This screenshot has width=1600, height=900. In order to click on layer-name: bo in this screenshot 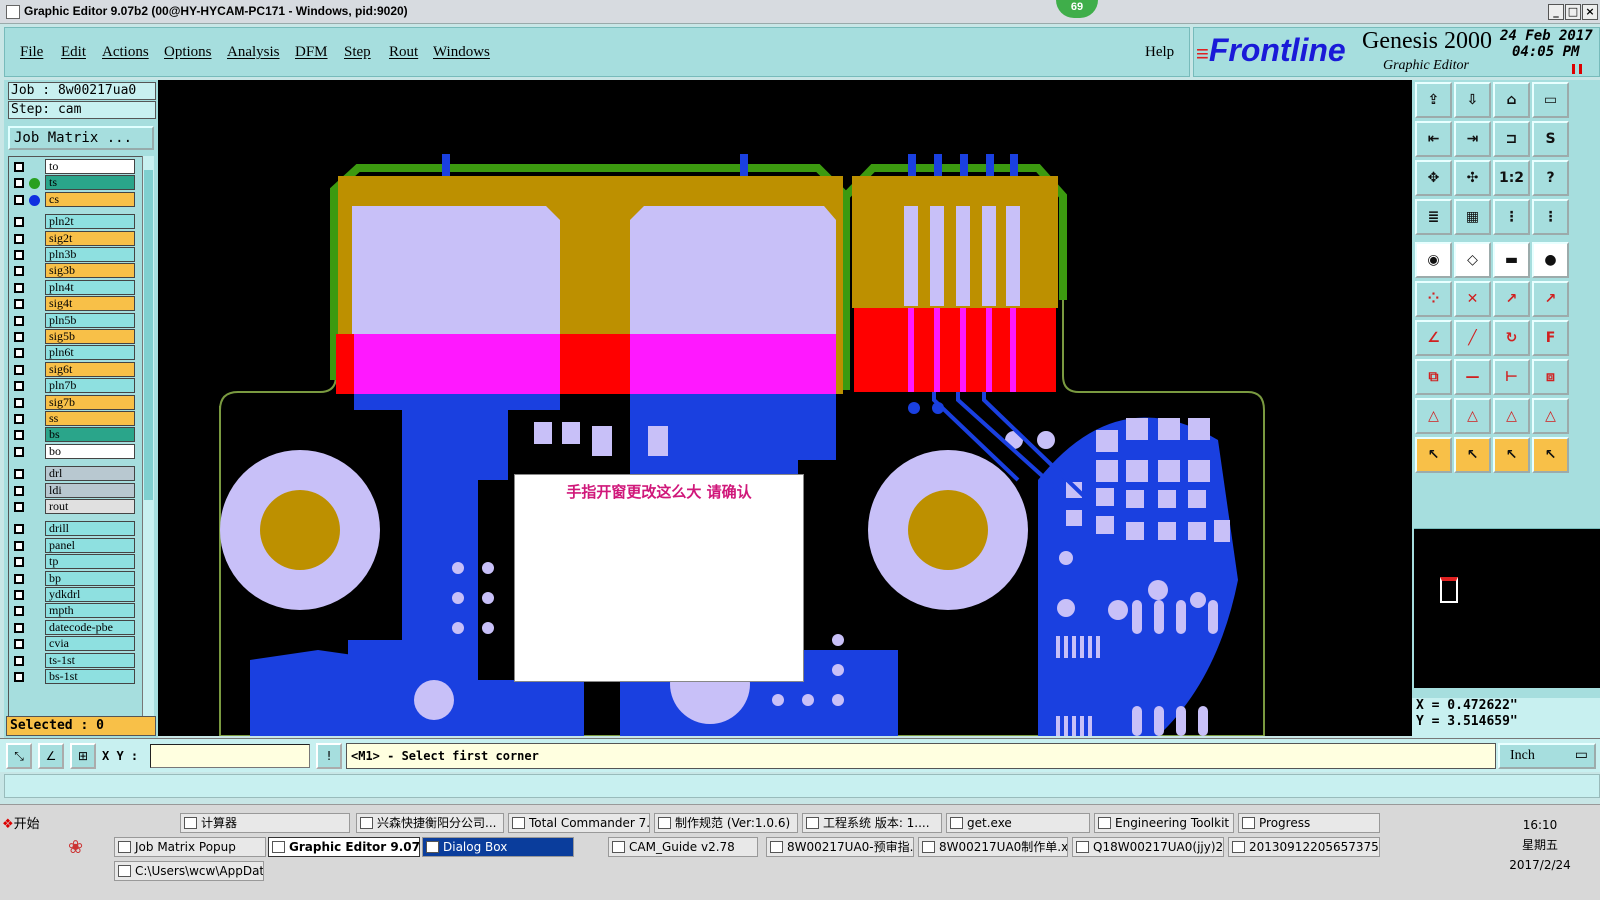, I will do `click(90, 451)`.